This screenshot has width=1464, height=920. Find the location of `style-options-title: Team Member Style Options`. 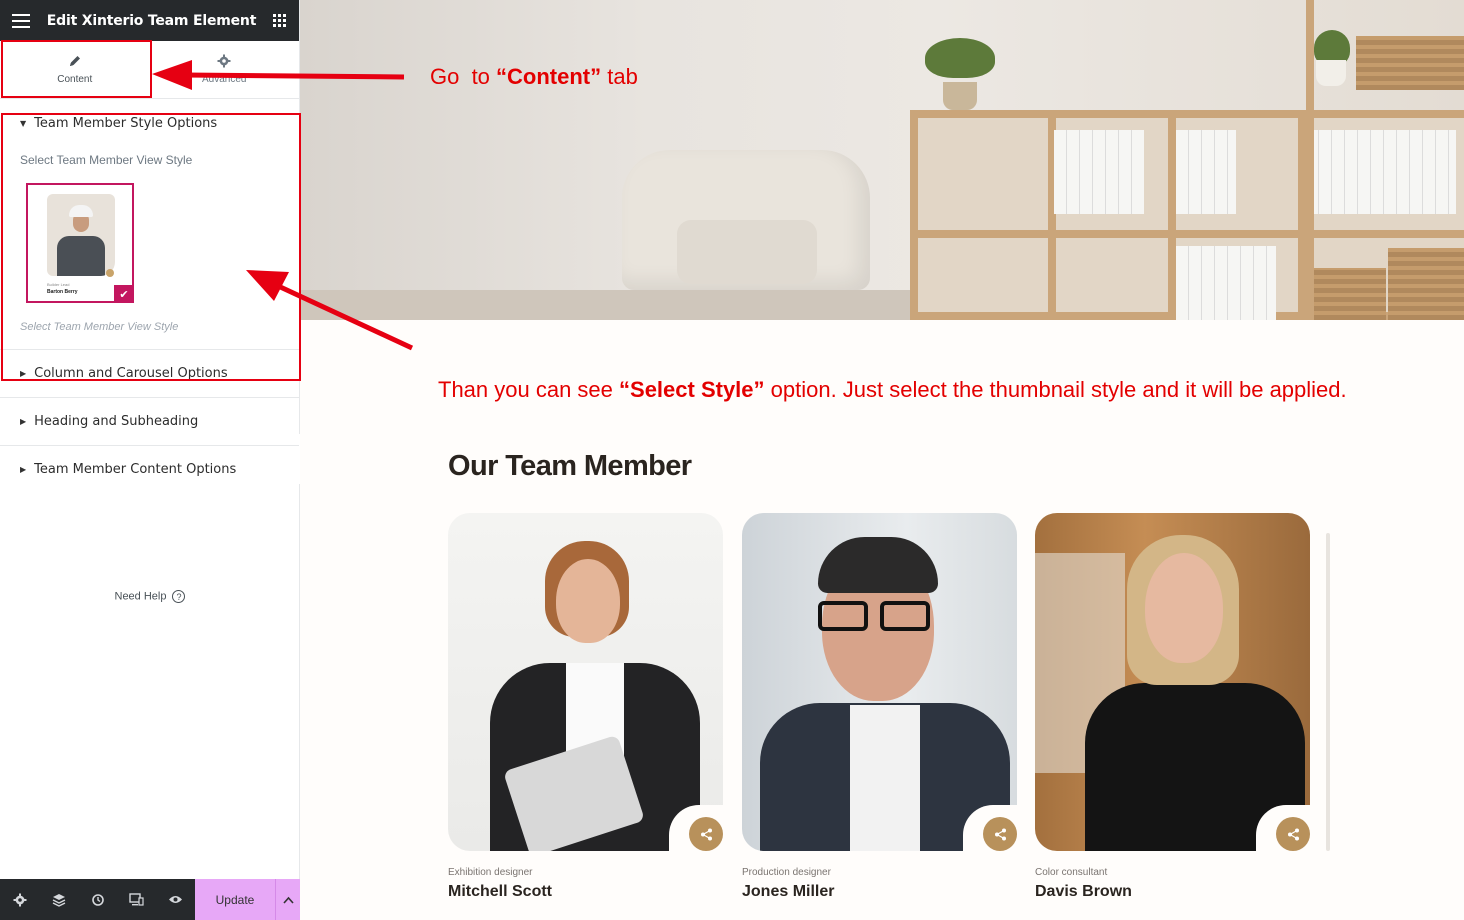

style-options-title: Team Member Style Options is located at coordinates (126, 123).